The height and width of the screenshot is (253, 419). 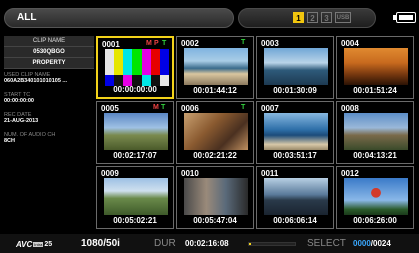 I want to click on clip-timecode: 00:03:51:17, so click(x=295, y=155).